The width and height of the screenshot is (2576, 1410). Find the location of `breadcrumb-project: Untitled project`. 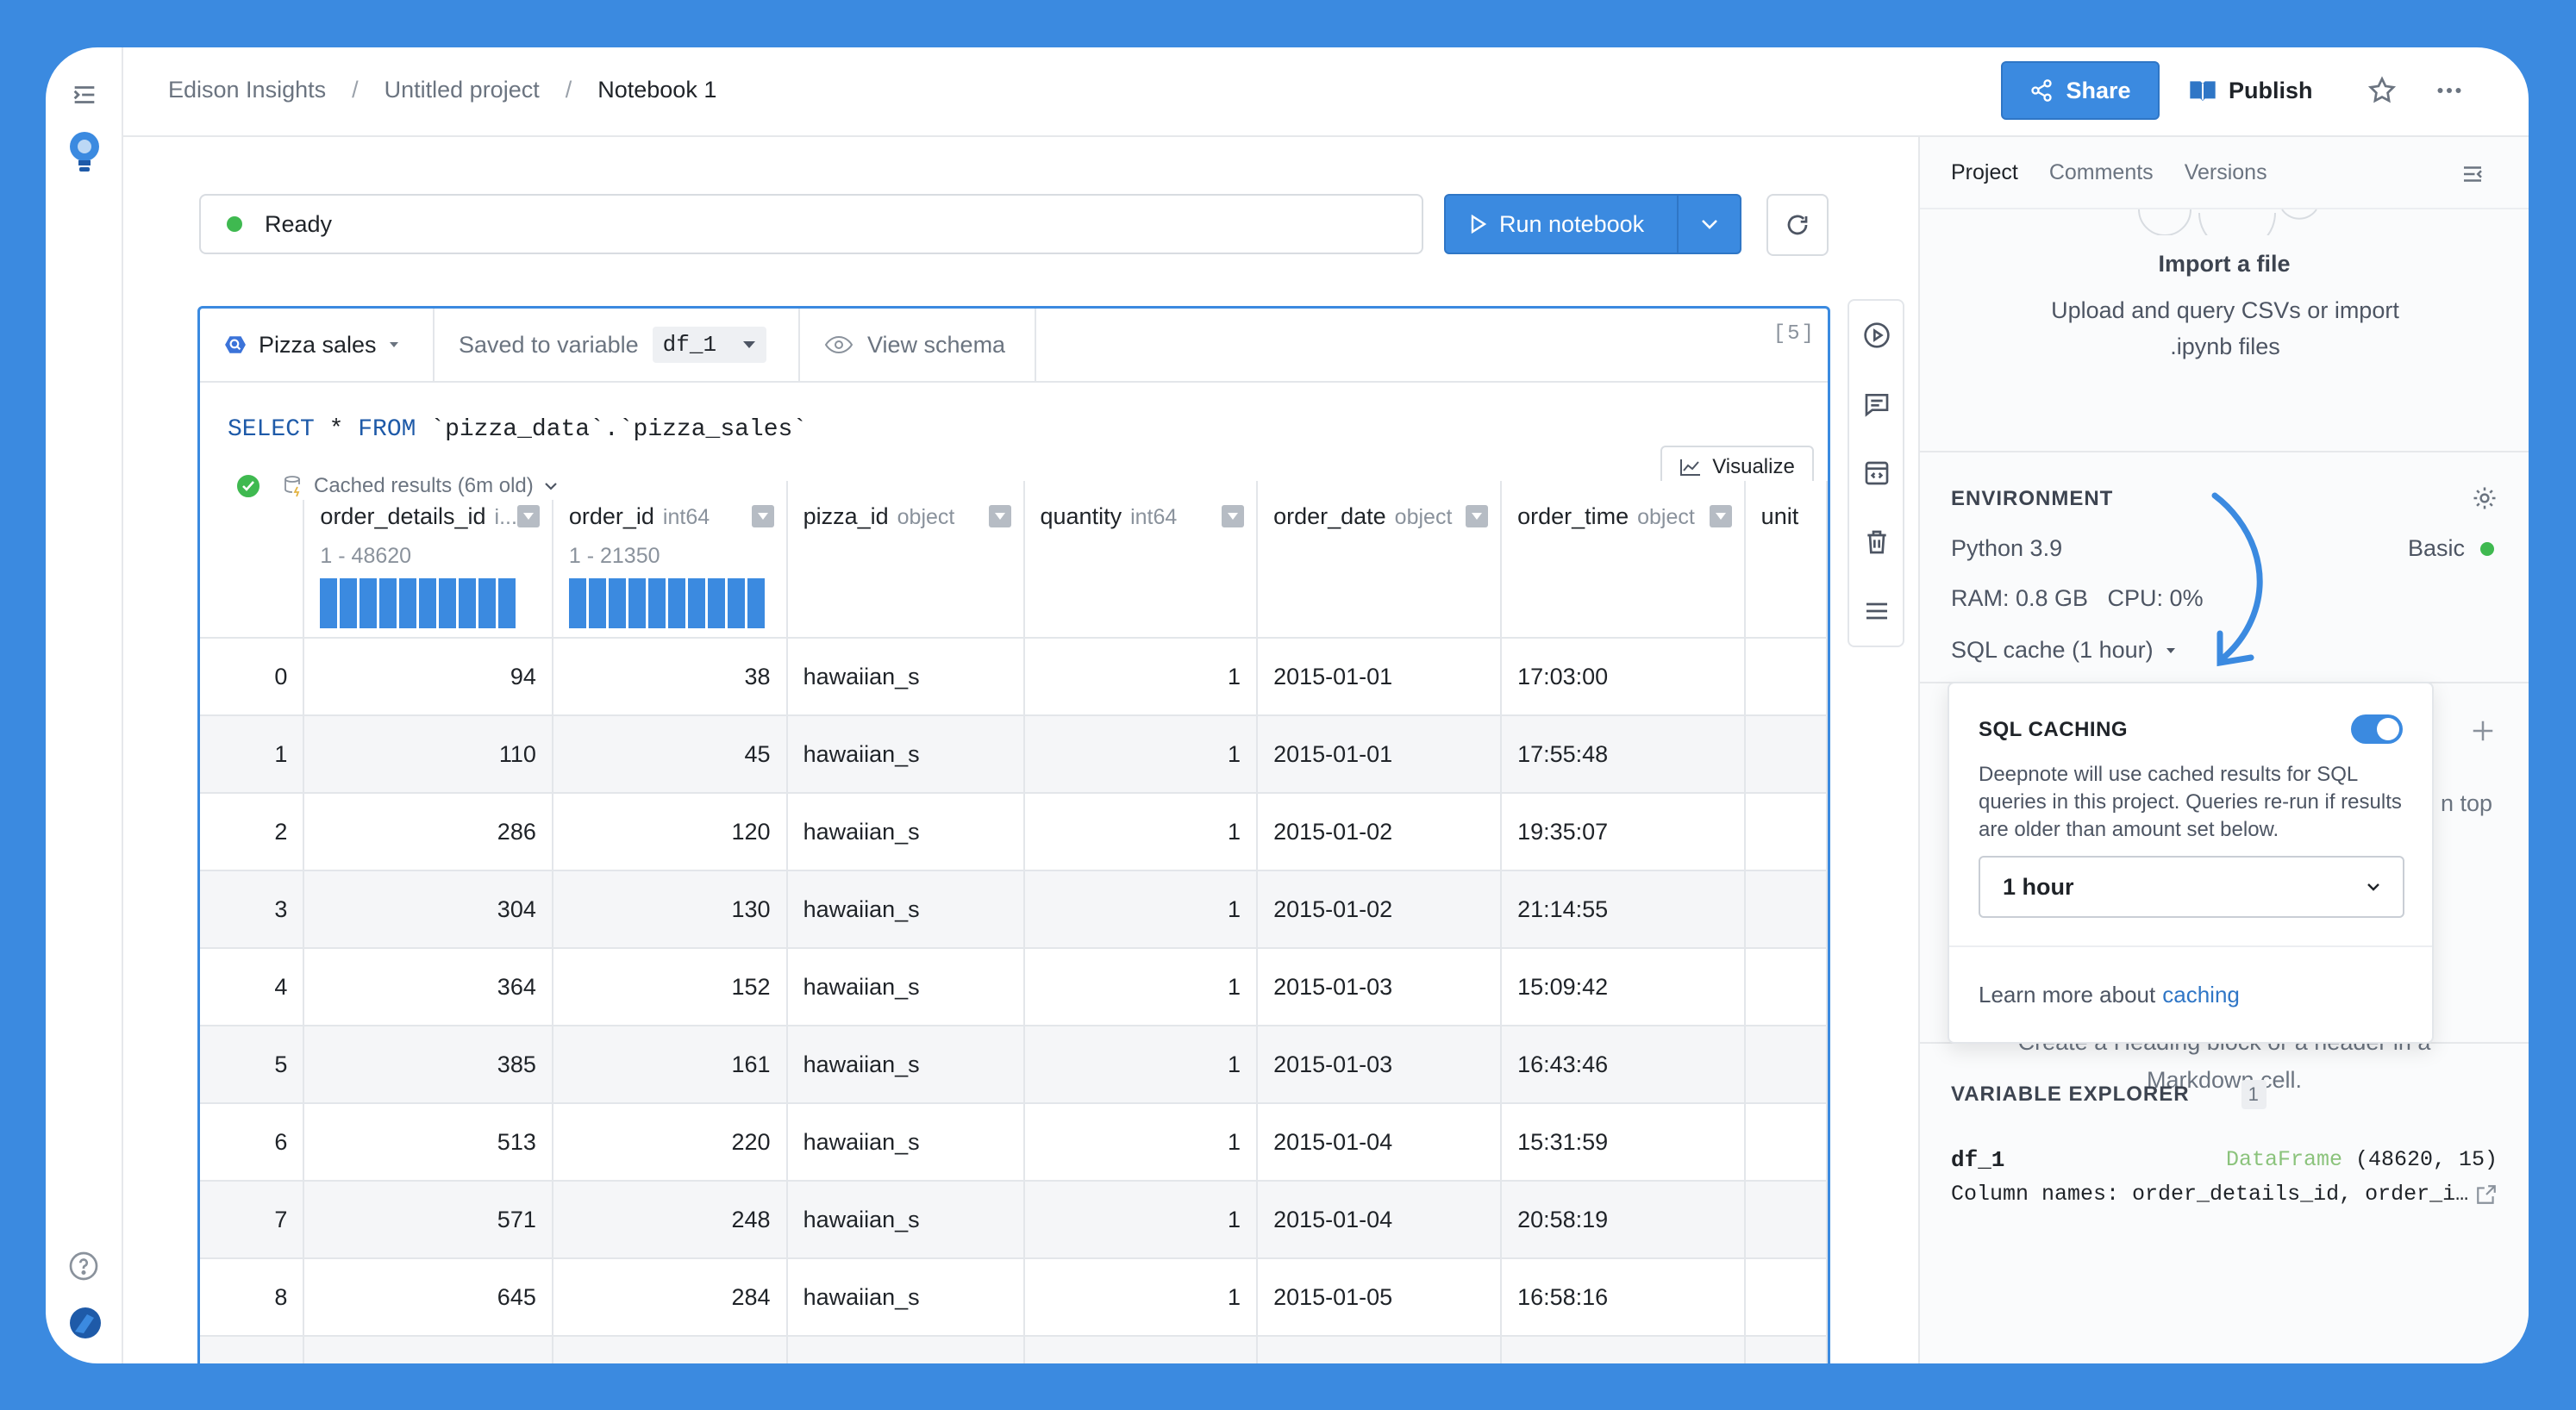

breadcrumb-project: Untitled project is located at coordinates (462, 90).